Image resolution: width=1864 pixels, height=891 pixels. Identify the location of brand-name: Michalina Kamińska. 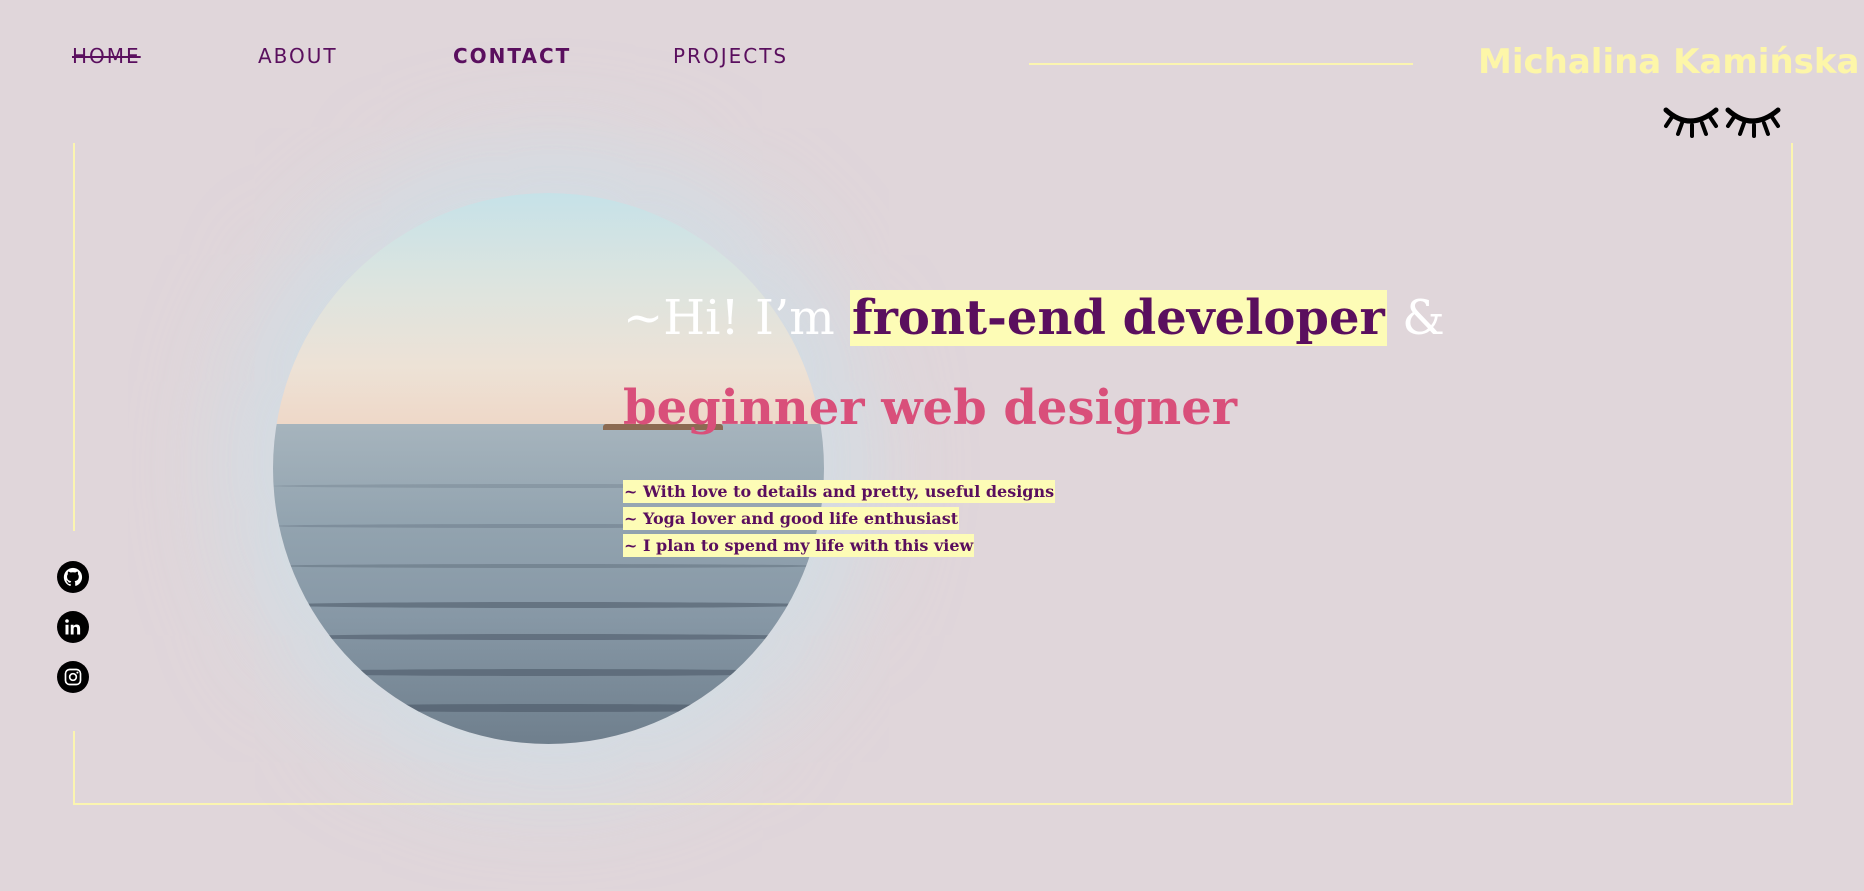
(1669, 62).